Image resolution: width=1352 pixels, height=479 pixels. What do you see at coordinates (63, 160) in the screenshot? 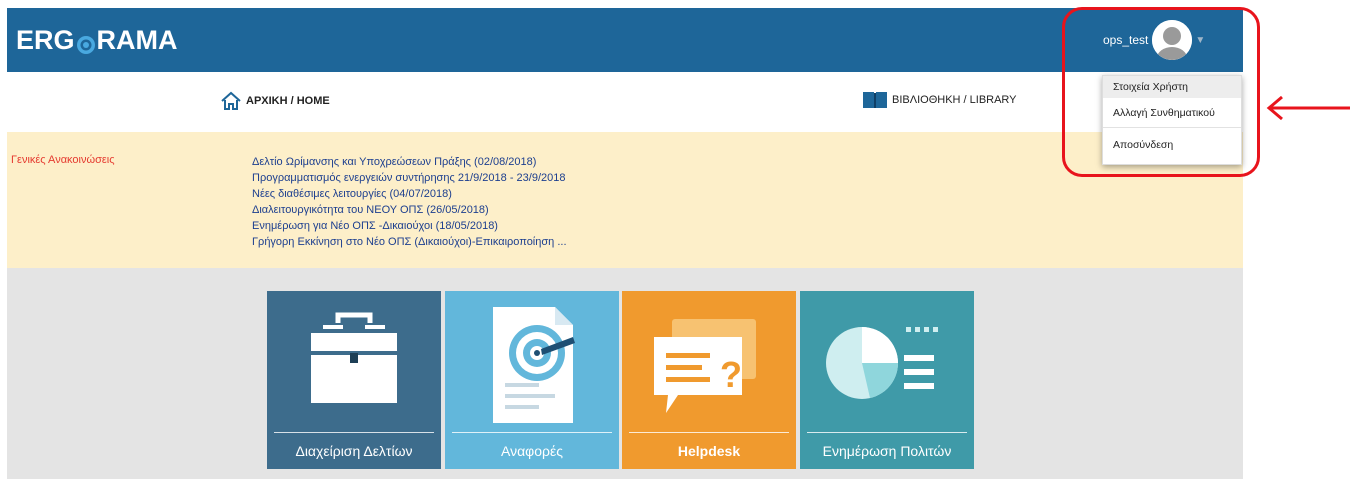
I see `announcements-title: Γενικές Ανακοινώσεις` at bounding box center [63, 160].